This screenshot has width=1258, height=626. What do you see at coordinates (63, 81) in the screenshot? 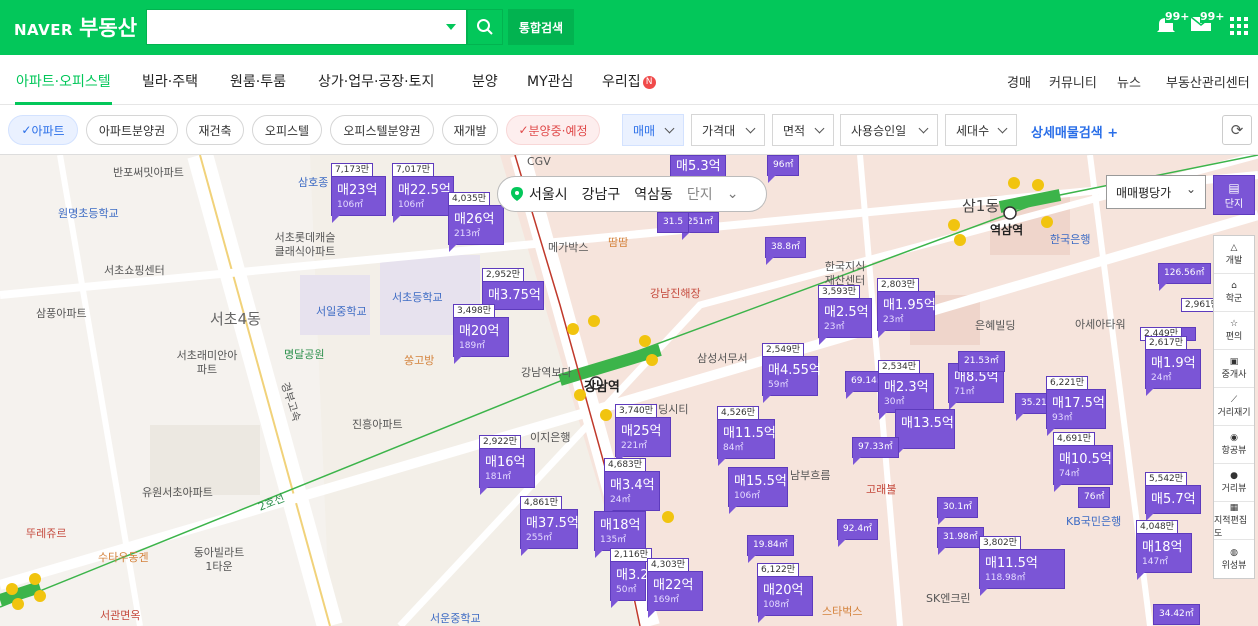
I see `nav-tab-apartment: 아파트·오피스텔` at bounding box center [63, 81].